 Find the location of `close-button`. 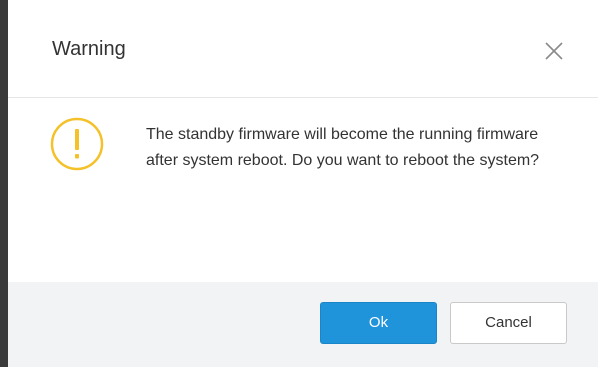

close-button is located at coordinates (554, 51).